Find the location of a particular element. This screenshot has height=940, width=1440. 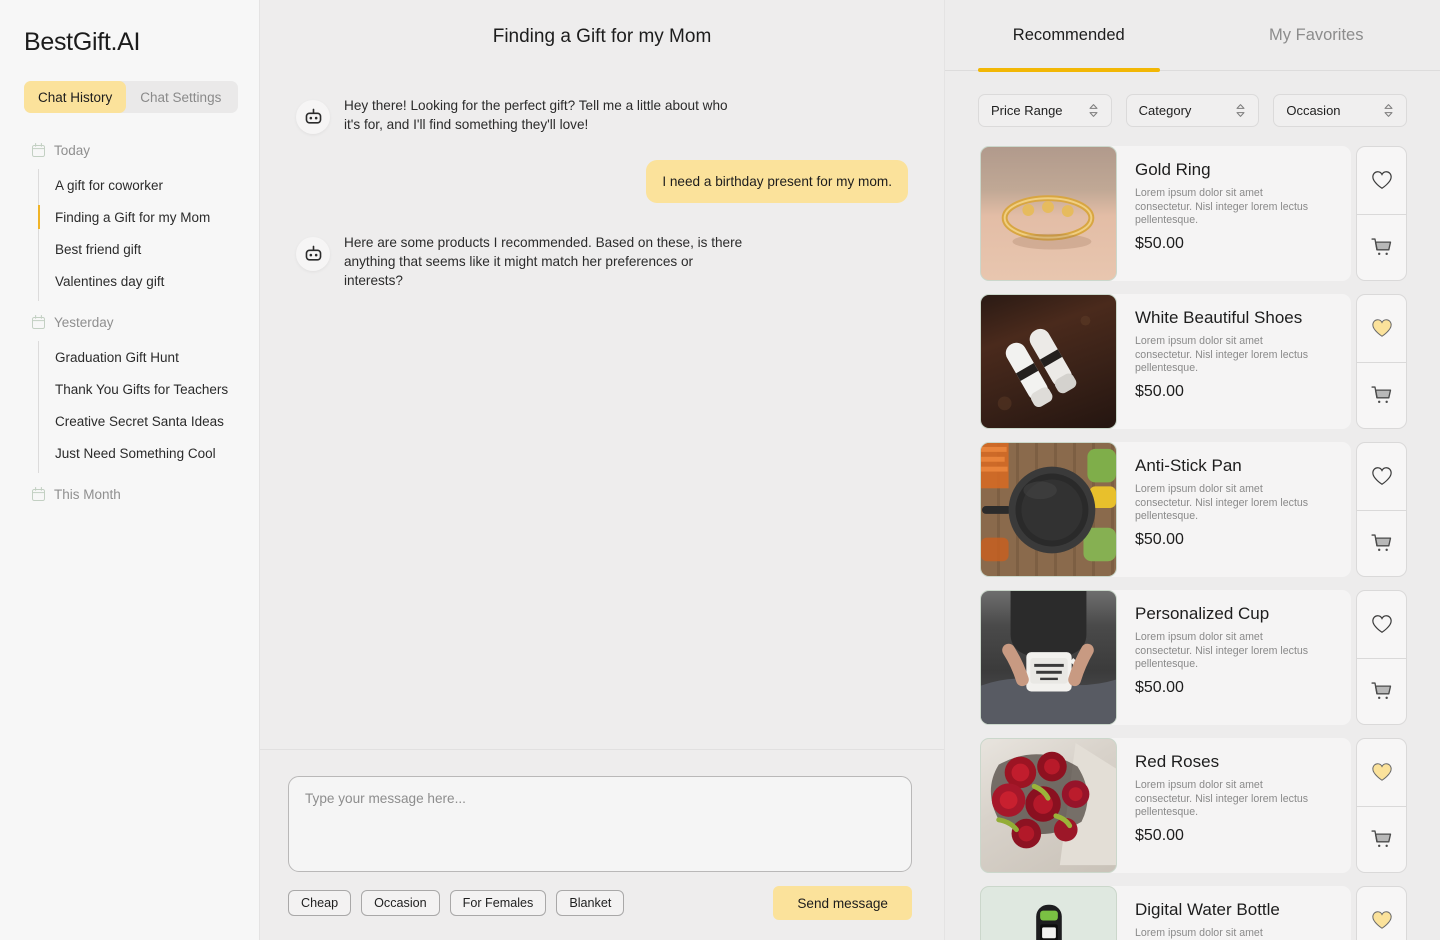

chevron-updown-icon is located at coordinates (1240, 110).